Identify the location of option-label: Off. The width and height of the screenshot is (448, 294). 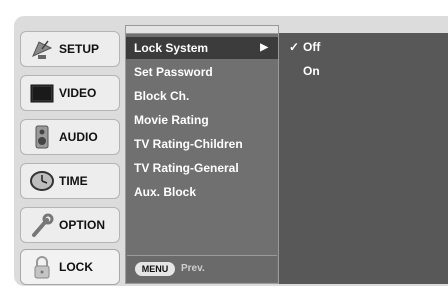
(312, 47).